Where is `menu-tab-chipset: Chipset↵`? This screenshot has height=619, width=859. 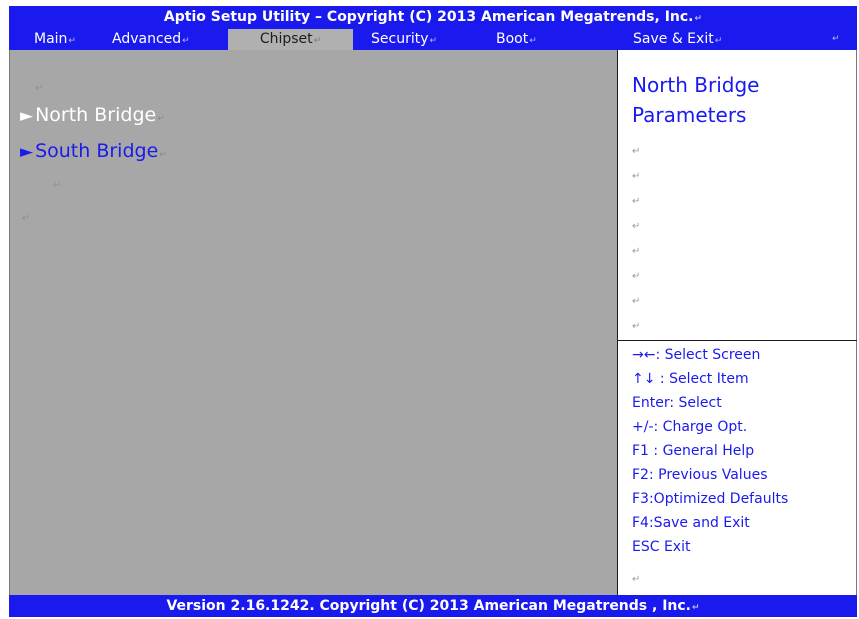 menu-tab-chipset: Chipset↵ is located at coordinates (290, 39).